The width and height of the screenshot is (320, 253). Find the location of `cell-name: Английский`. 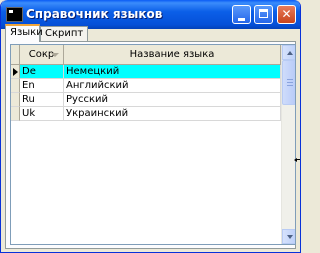

cell-name: Английский is located at coordinates (172, 86).